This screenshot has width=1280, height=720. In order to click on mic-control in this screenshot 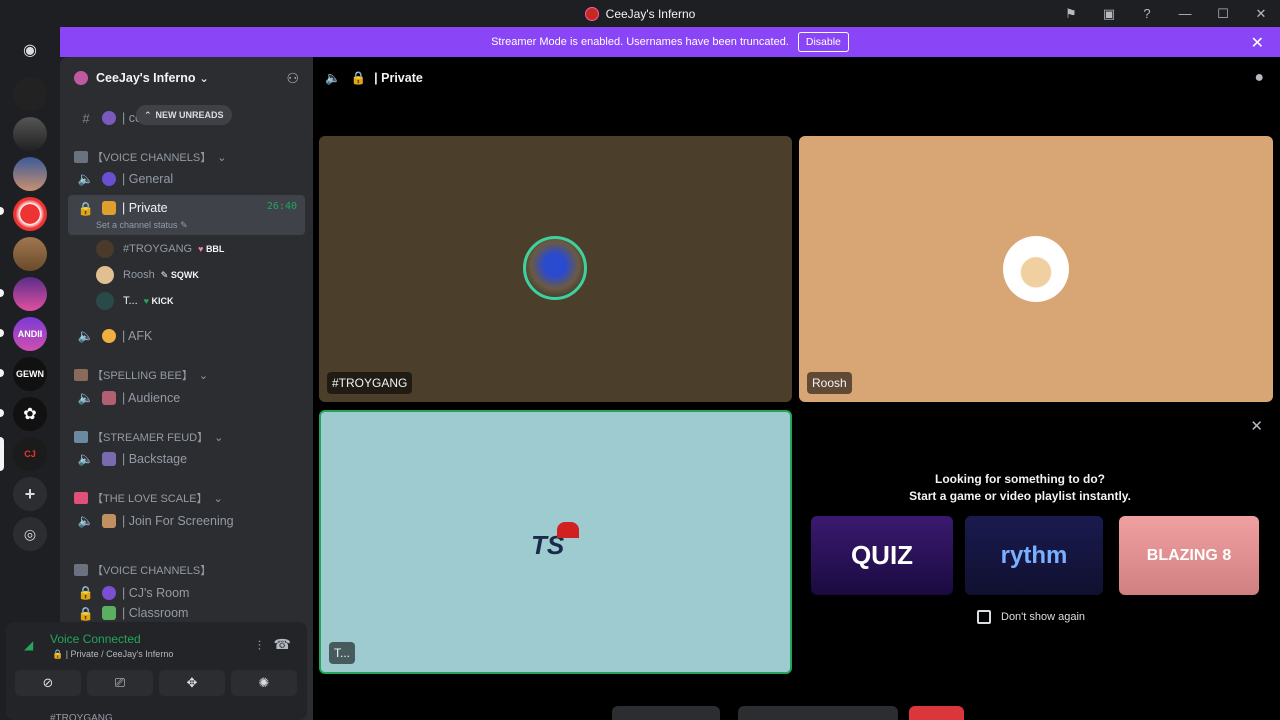, I will do `click(666, 713)`.